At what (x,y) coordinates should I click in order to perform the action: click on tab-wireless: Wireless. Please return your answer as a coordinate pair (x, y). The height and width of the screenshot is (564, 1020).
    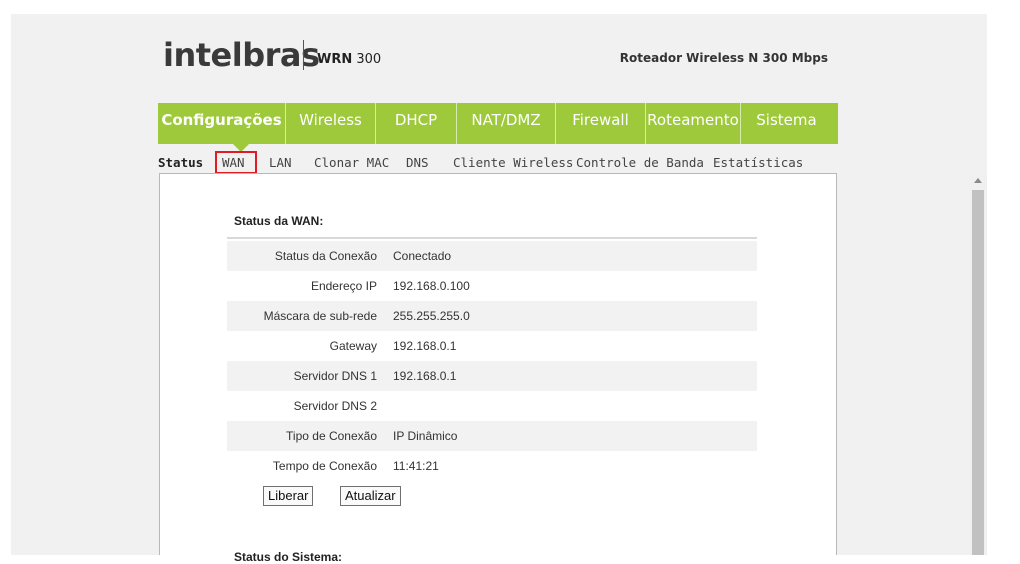
    Looking at the image, I should click on (331, 123).